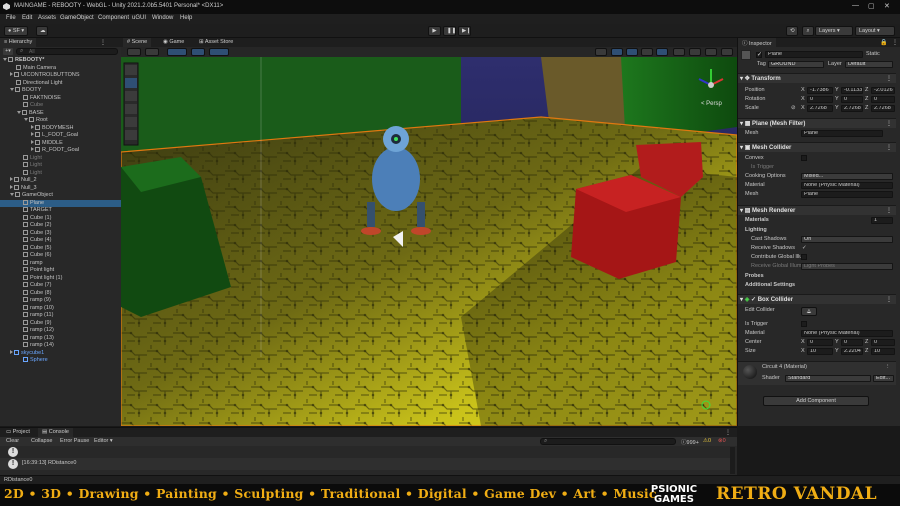  I want to click on edit-collider-button: ⟁, so click(809, 311).